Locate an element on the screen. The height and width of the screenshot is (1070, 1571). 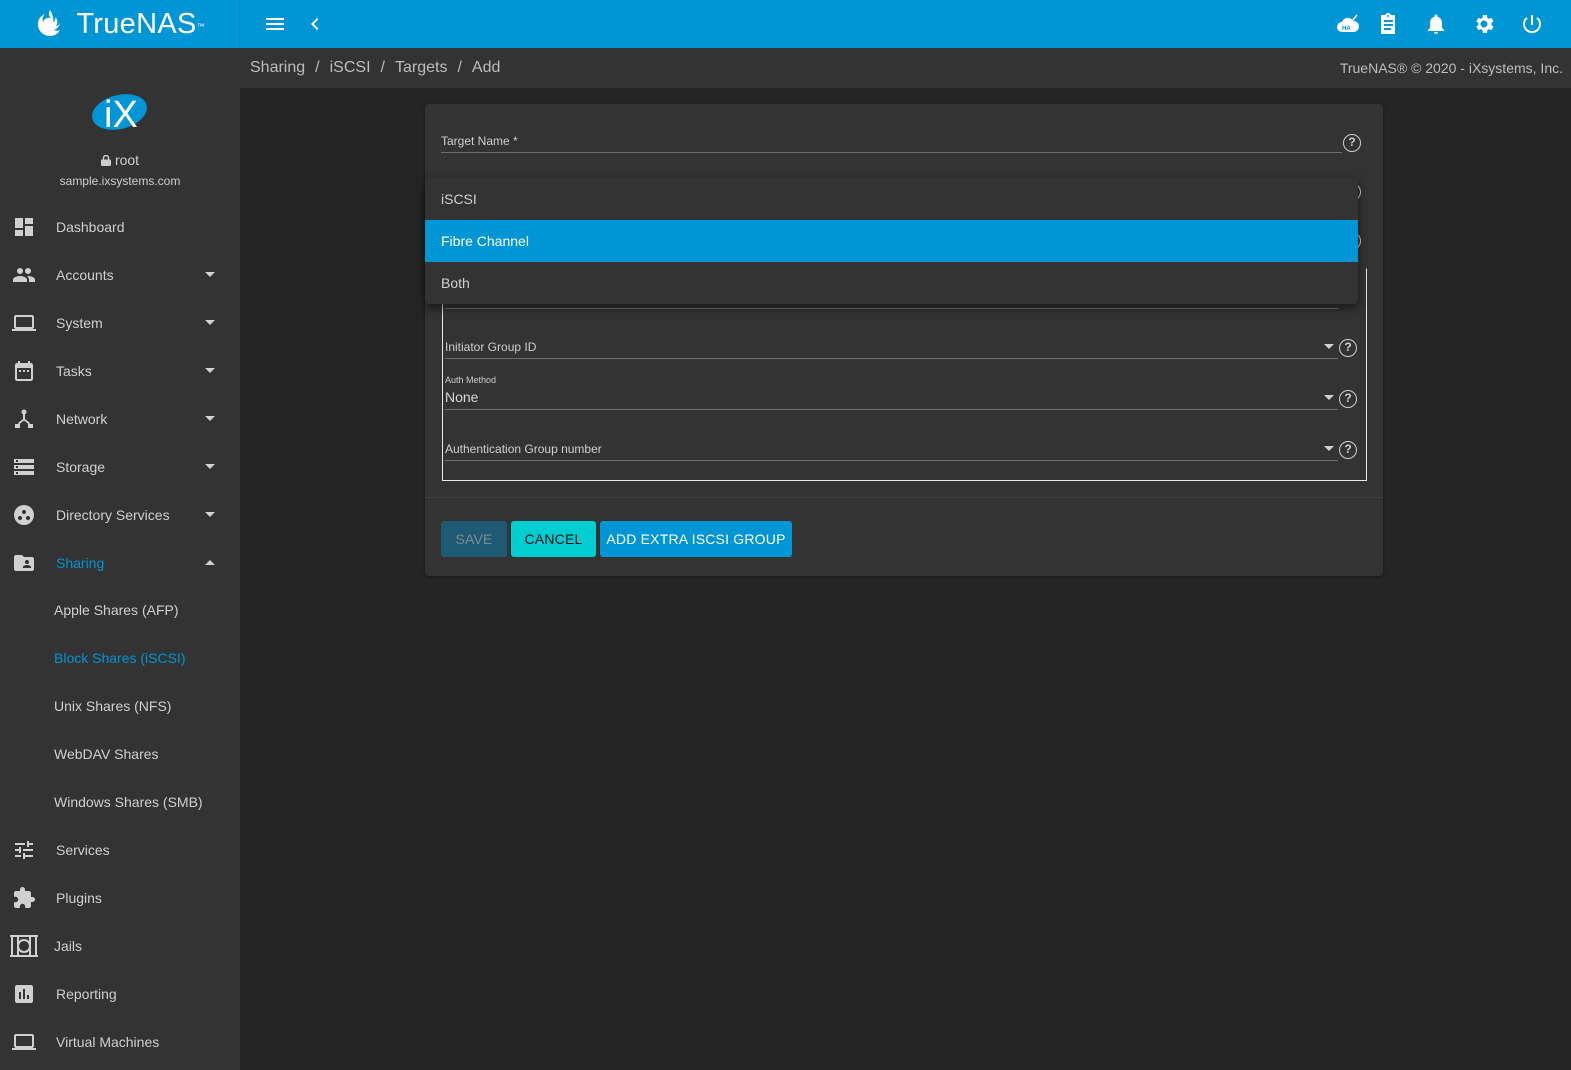
sidebar-item-storage: Storage is located at coordinates (120, 467).